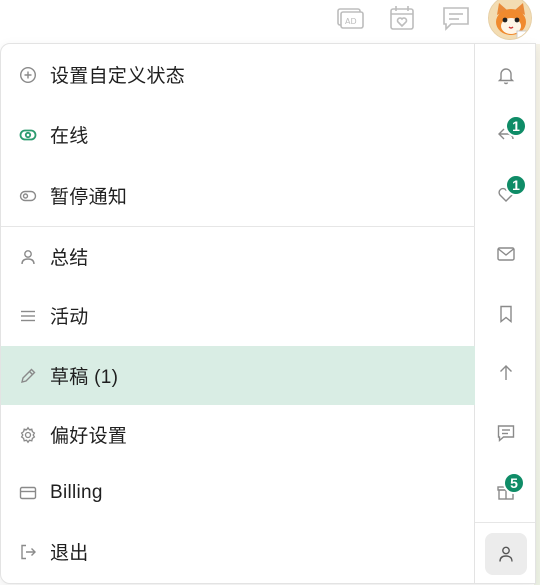 This screenshot has height=585, width=540. I want to click on message-icon, so click(506, 433).